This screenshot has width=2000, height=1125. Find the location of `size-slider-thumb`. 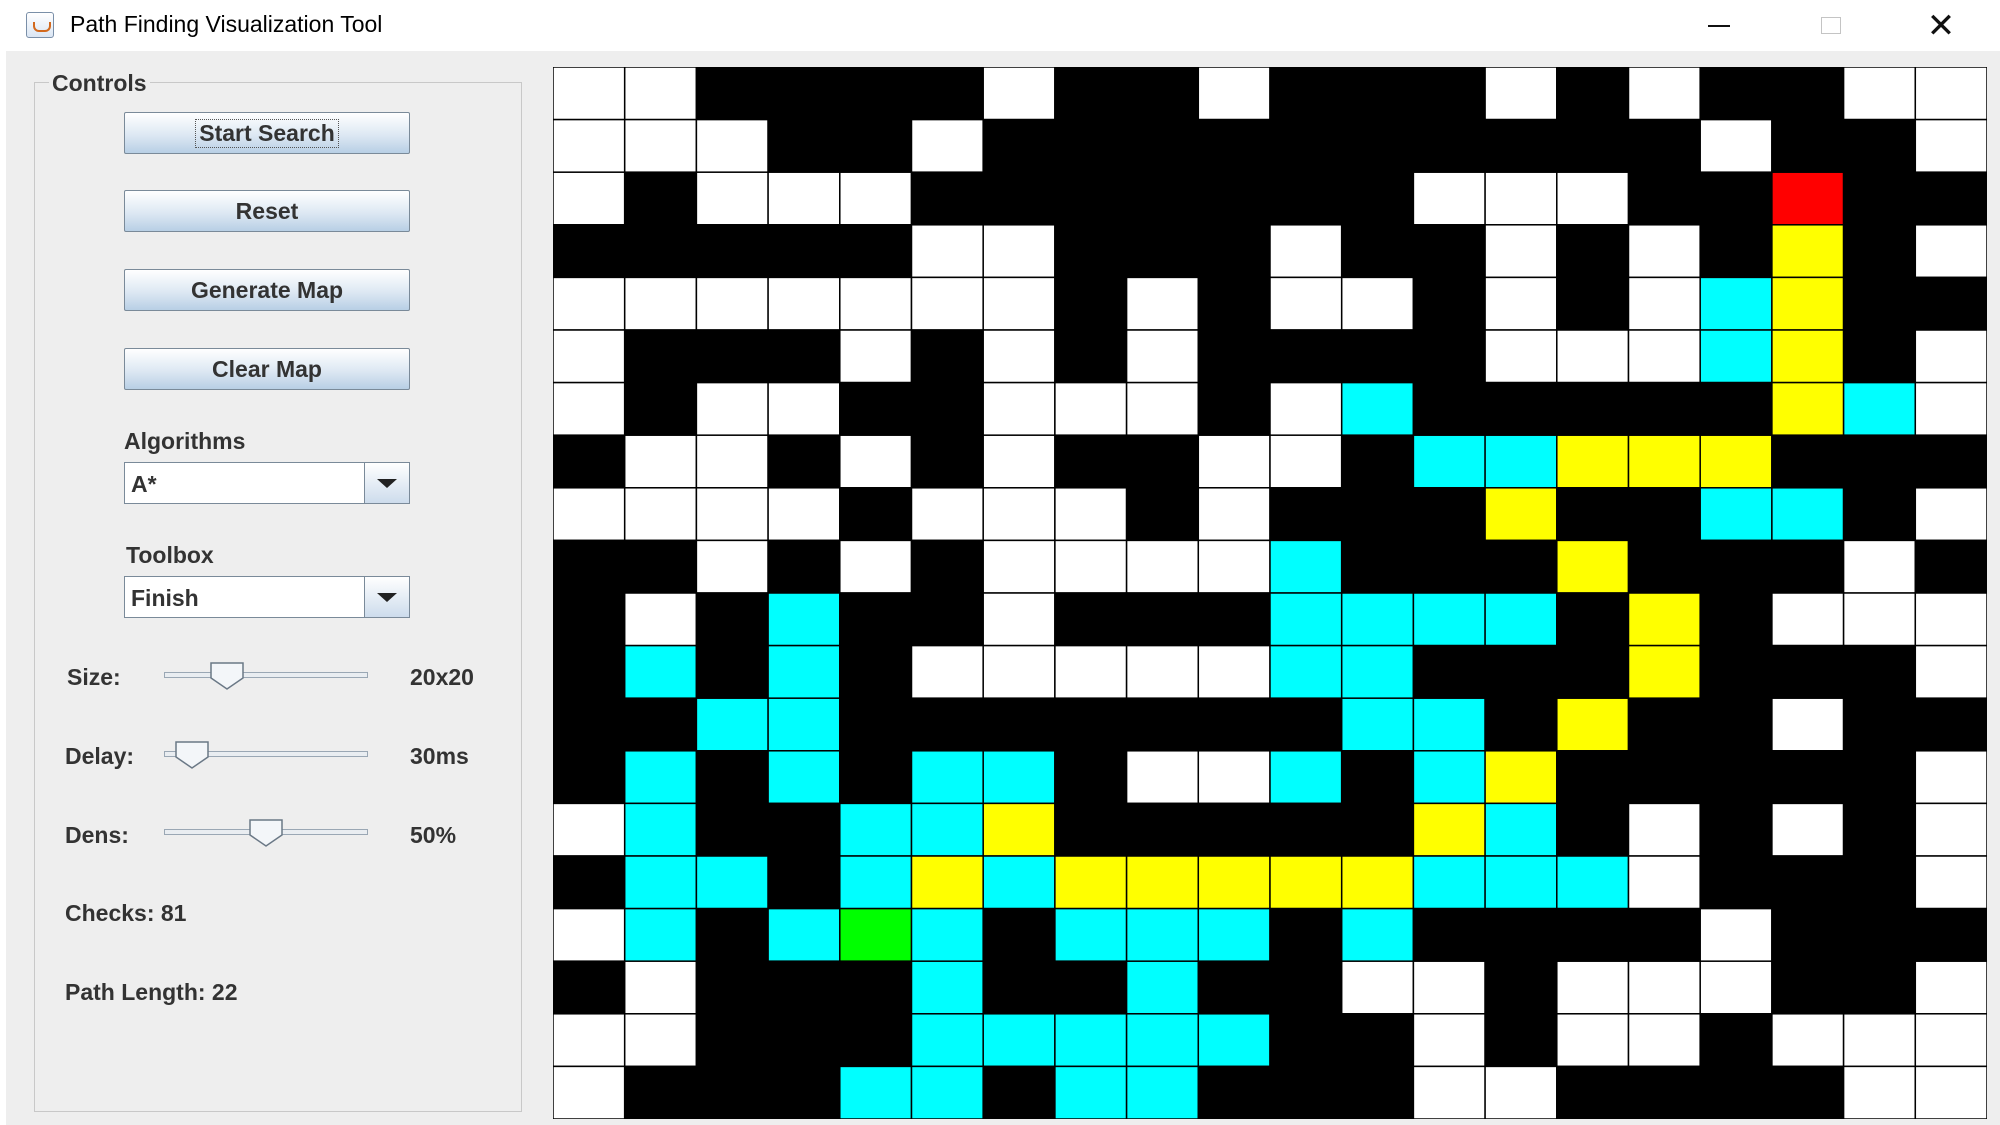

size-slider-thumb is located at coordinates (227, 676).